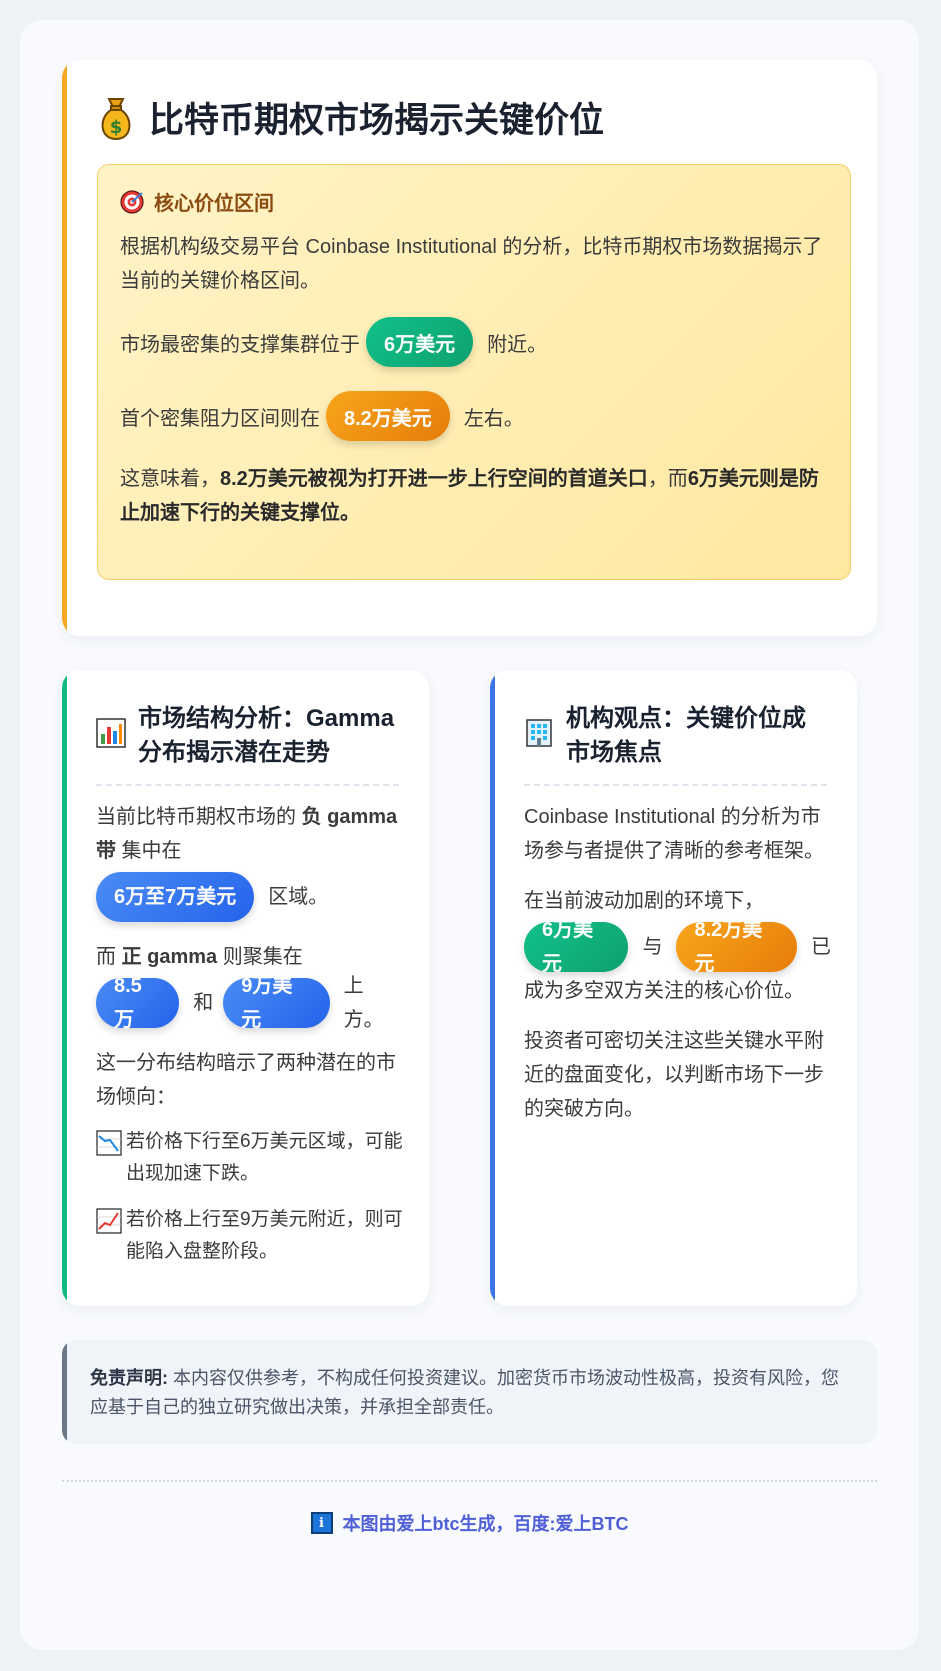 The height and width of the screenshot is (1671, 941). What do you see at coordinates (260, 957) in the screenshot?
I see `text: 则聚集在` at bounding box center [260, 957].